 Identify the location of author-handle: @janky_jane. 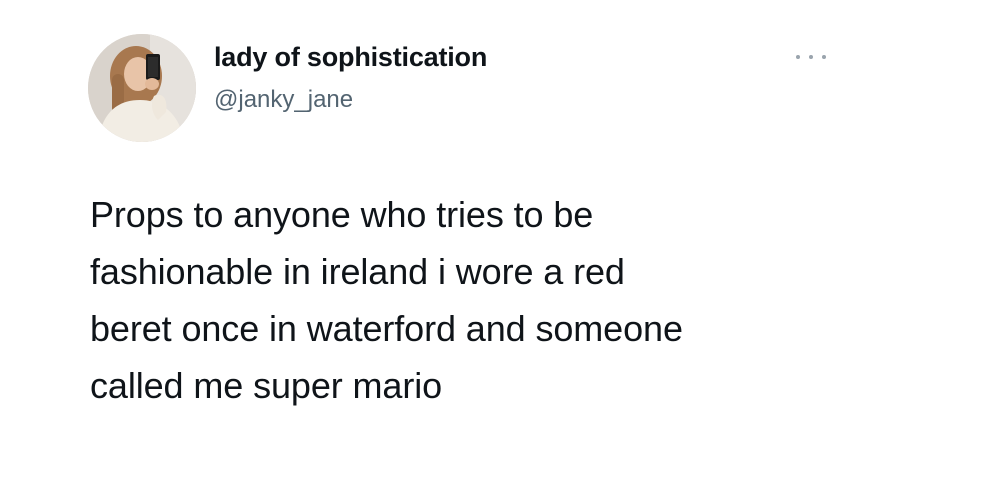
(283, 100).